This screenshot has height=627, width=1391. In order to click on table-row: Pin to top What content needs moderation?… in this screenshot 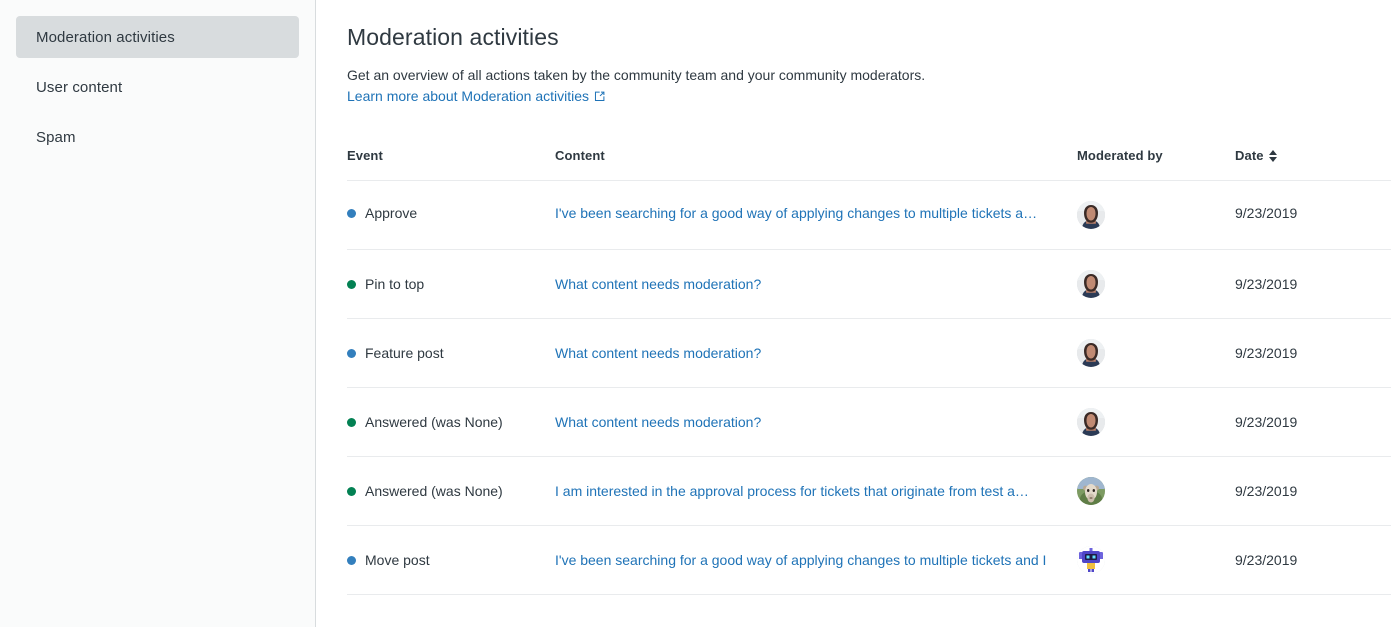, I will do `click(869, 284)`.